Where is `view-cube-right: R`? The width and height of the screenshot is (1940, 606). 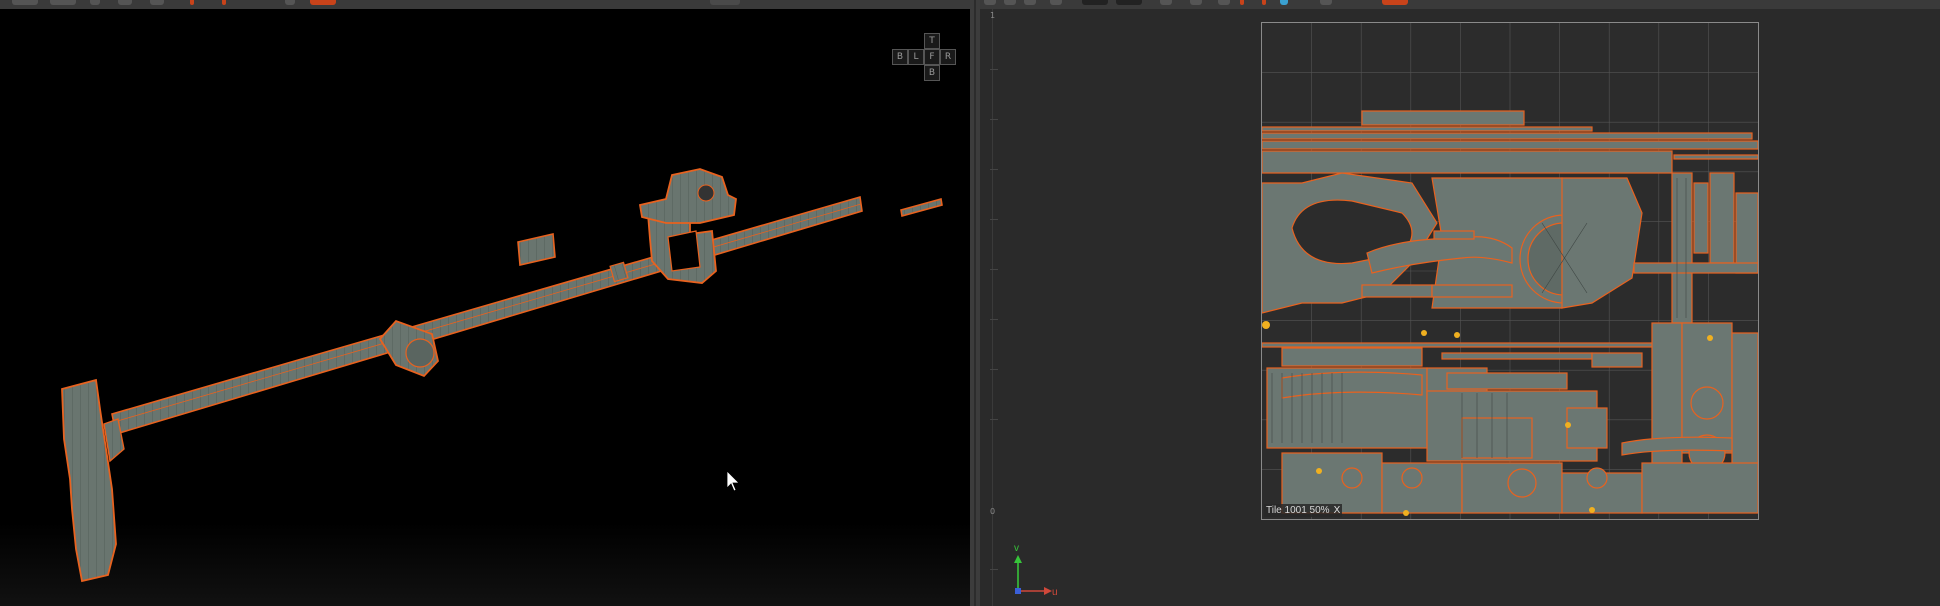
view-cube-right: R is located at coordinates (948, 57).